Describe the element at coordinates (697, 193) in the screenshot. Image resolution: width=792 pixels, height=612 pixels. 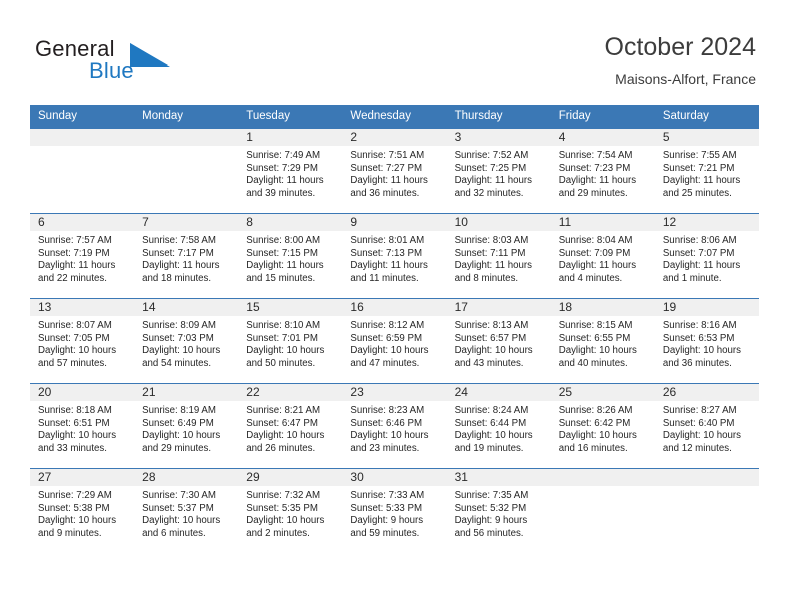
I see `daylight-text-line2: and 25 minutes.` at that location.